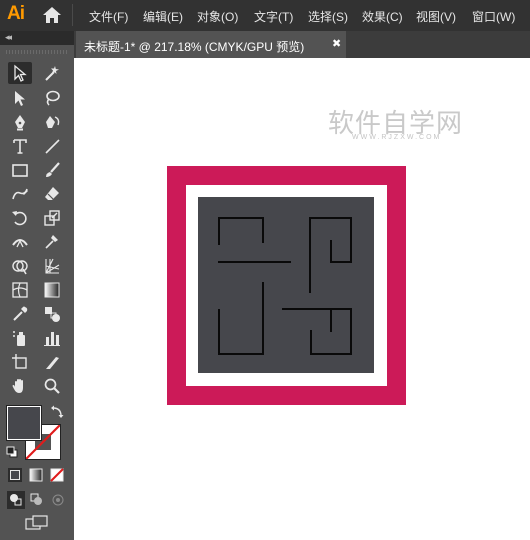 The height and width of the screenshot is (540, 530). Describe the element at coordinates (328, 16) in the screenshot. I see `menu-select: 选择(S)` at that location.